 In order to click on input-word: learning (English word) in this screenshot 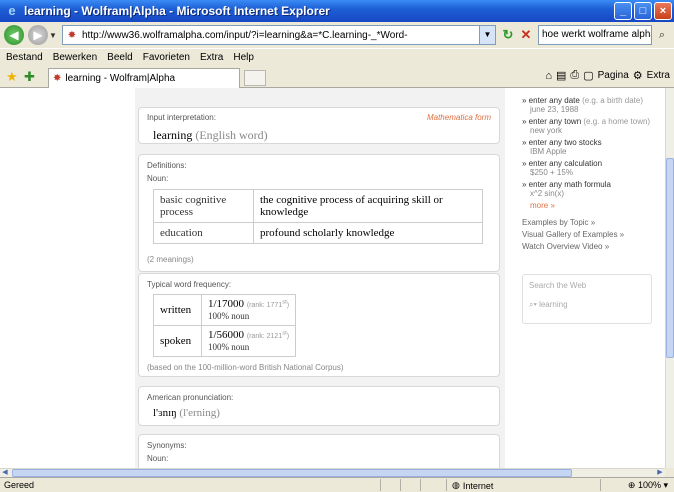, I will do `click(210, 135)`.